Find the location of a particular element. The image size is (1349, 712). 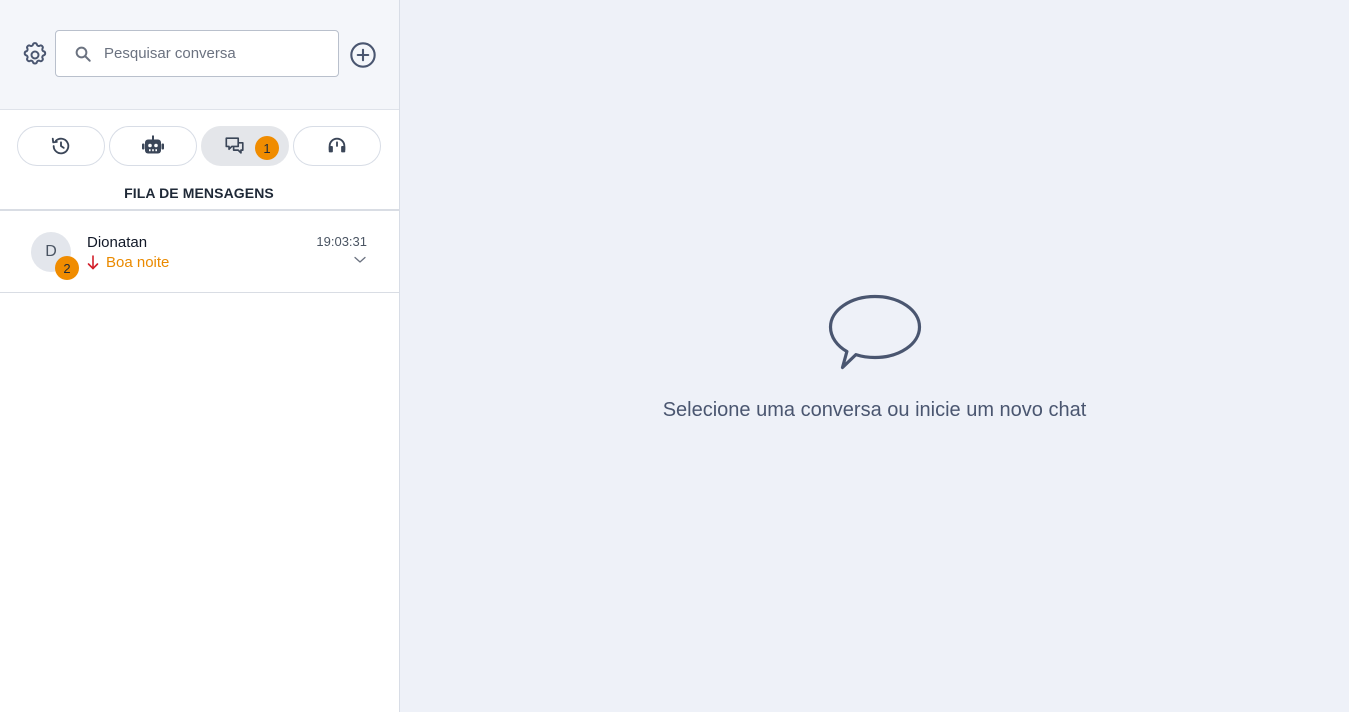

robot-icon is located at coordinates (153, 144).